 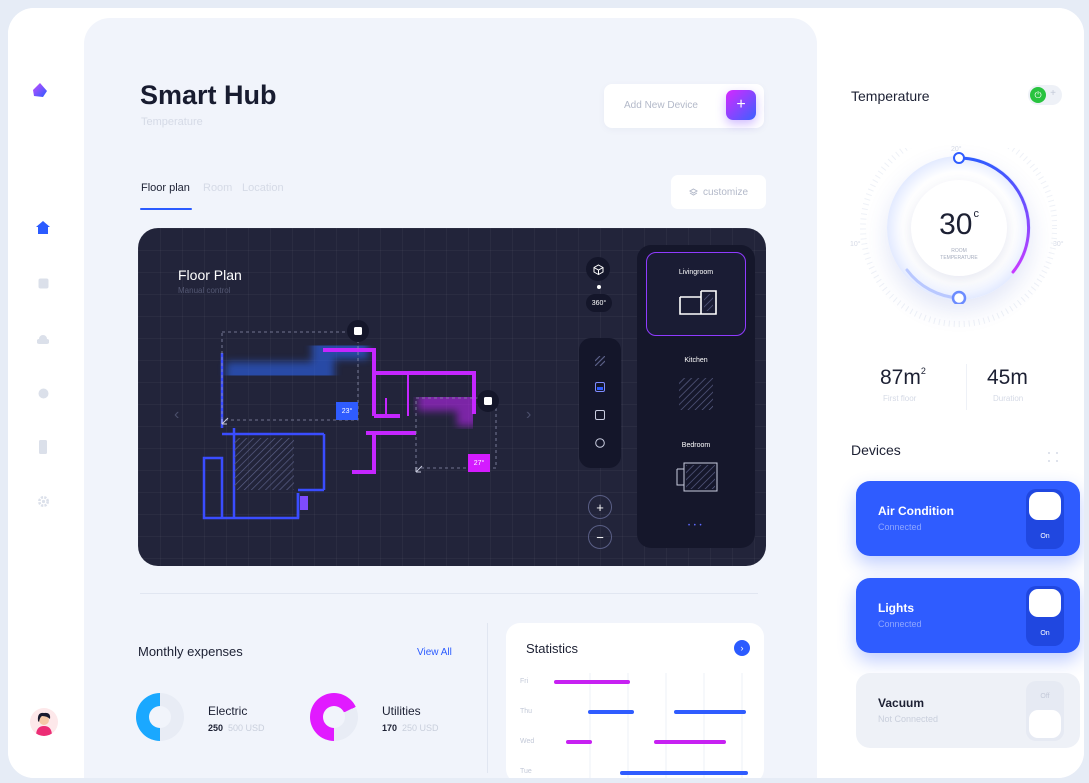 I want to click on nav-home-icon, so click(x=43, y=227).